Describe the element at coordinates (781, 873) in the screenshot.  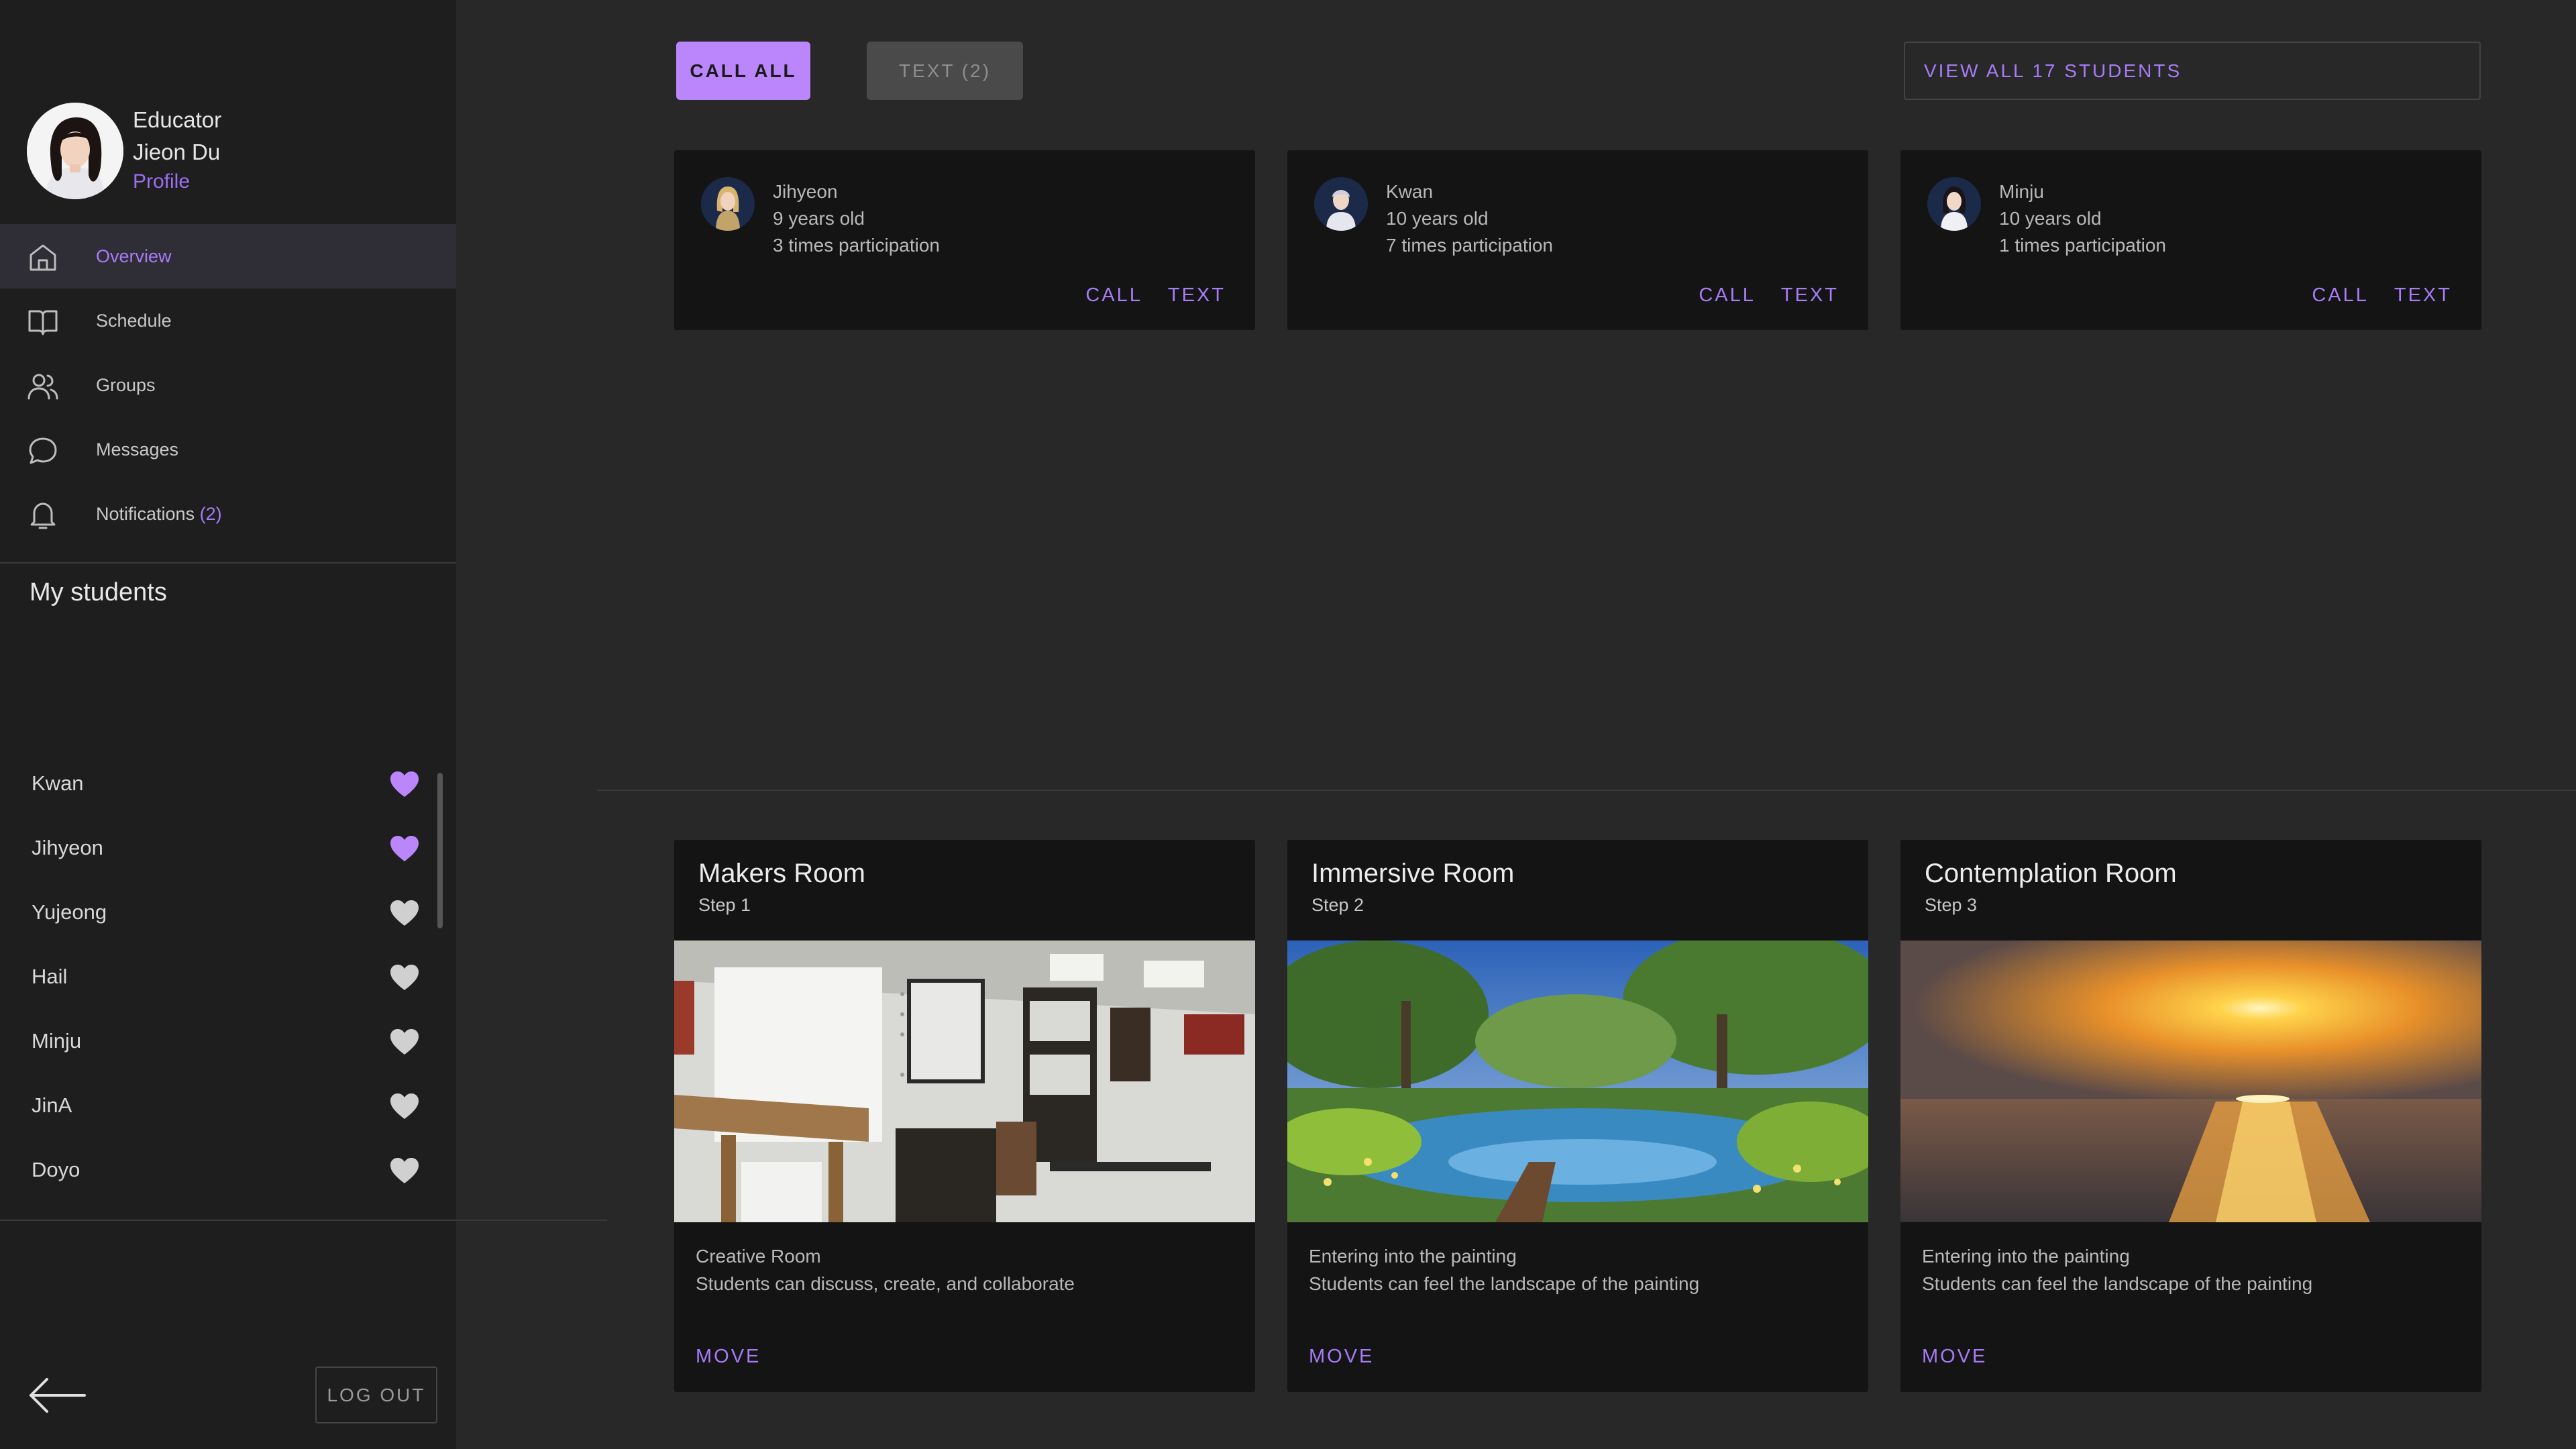
I see `room-title: Makers Room` at that location.